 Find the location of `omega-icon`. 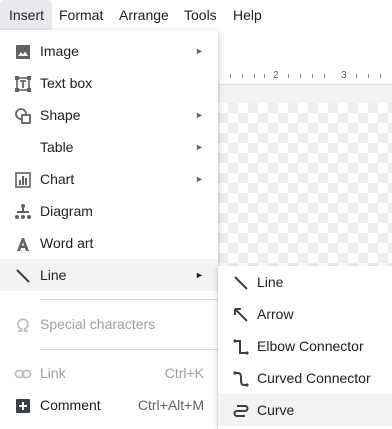

omega-icon is located at coordinates (23, 325).